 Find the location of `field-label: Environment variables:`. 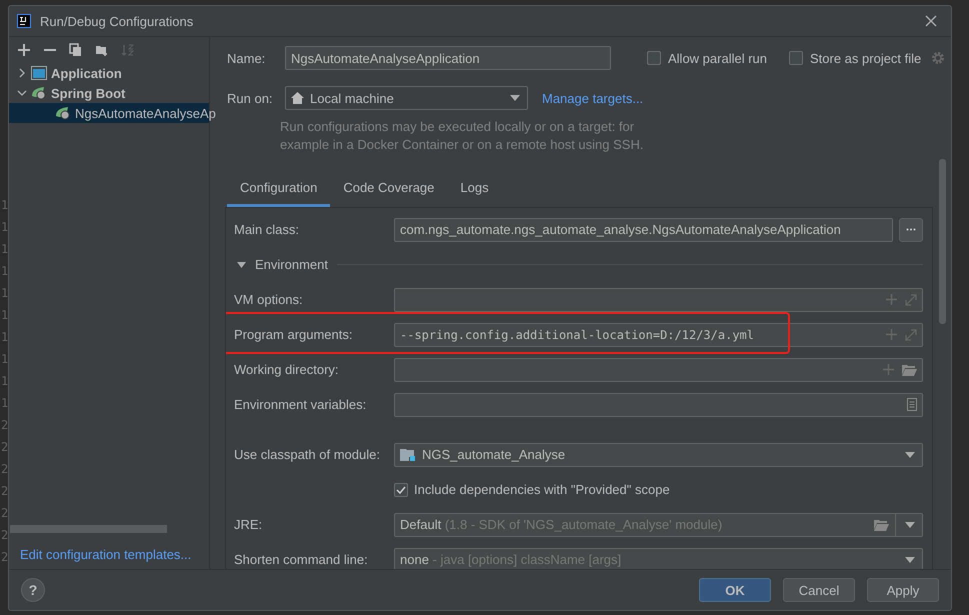

field-label: Environment variables: is located at coordinates (301, 404).